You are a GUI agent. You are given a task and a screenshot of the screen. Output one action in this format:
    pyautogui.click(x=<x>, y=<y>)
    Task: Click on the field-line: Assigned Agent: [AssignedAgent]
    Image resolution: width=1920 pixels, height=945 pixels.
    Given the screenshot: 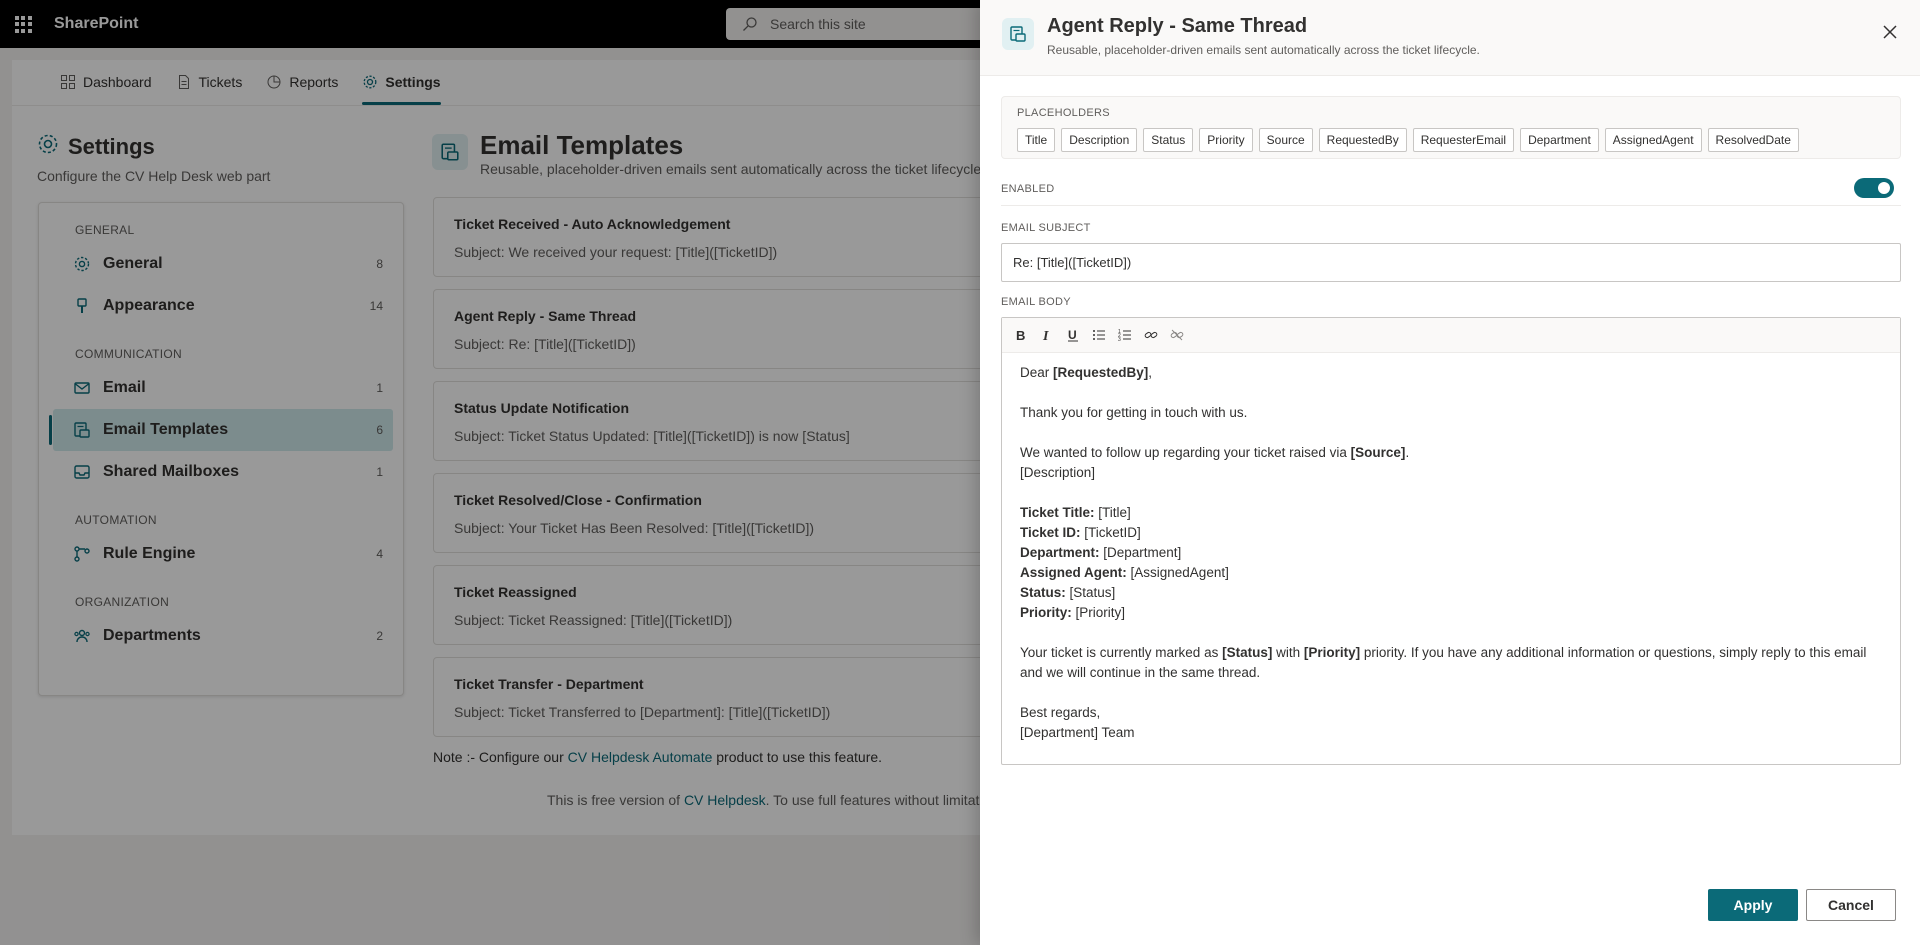 What is the action you would take?
    pyautogui.click(x=1451, y=573)
    